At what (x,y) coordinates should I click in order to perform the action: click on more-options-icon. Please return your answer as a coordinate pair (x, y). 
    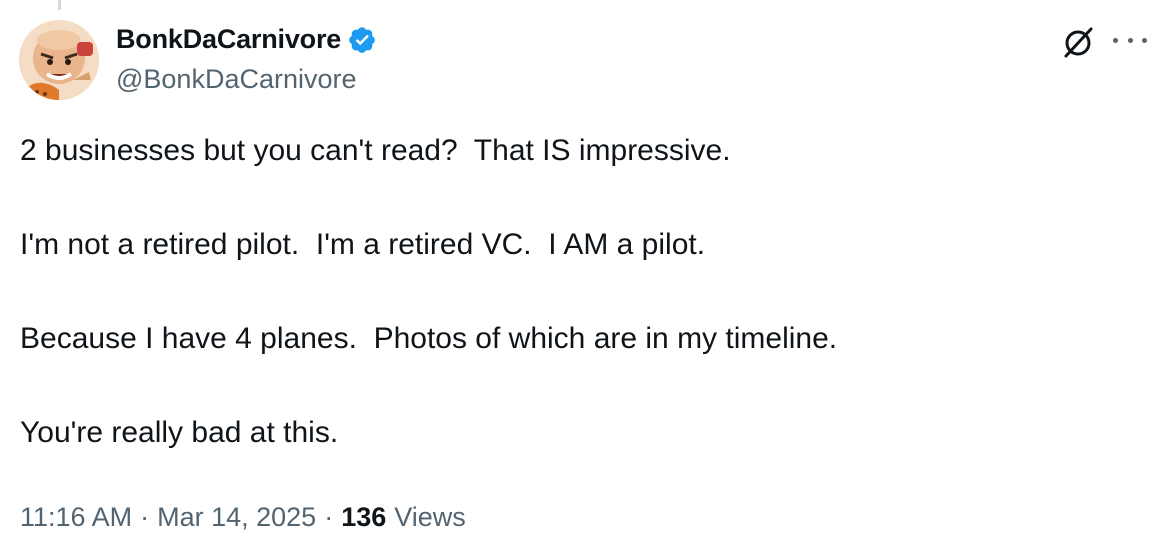
    Looking at the image, I should click on (1130, 40).